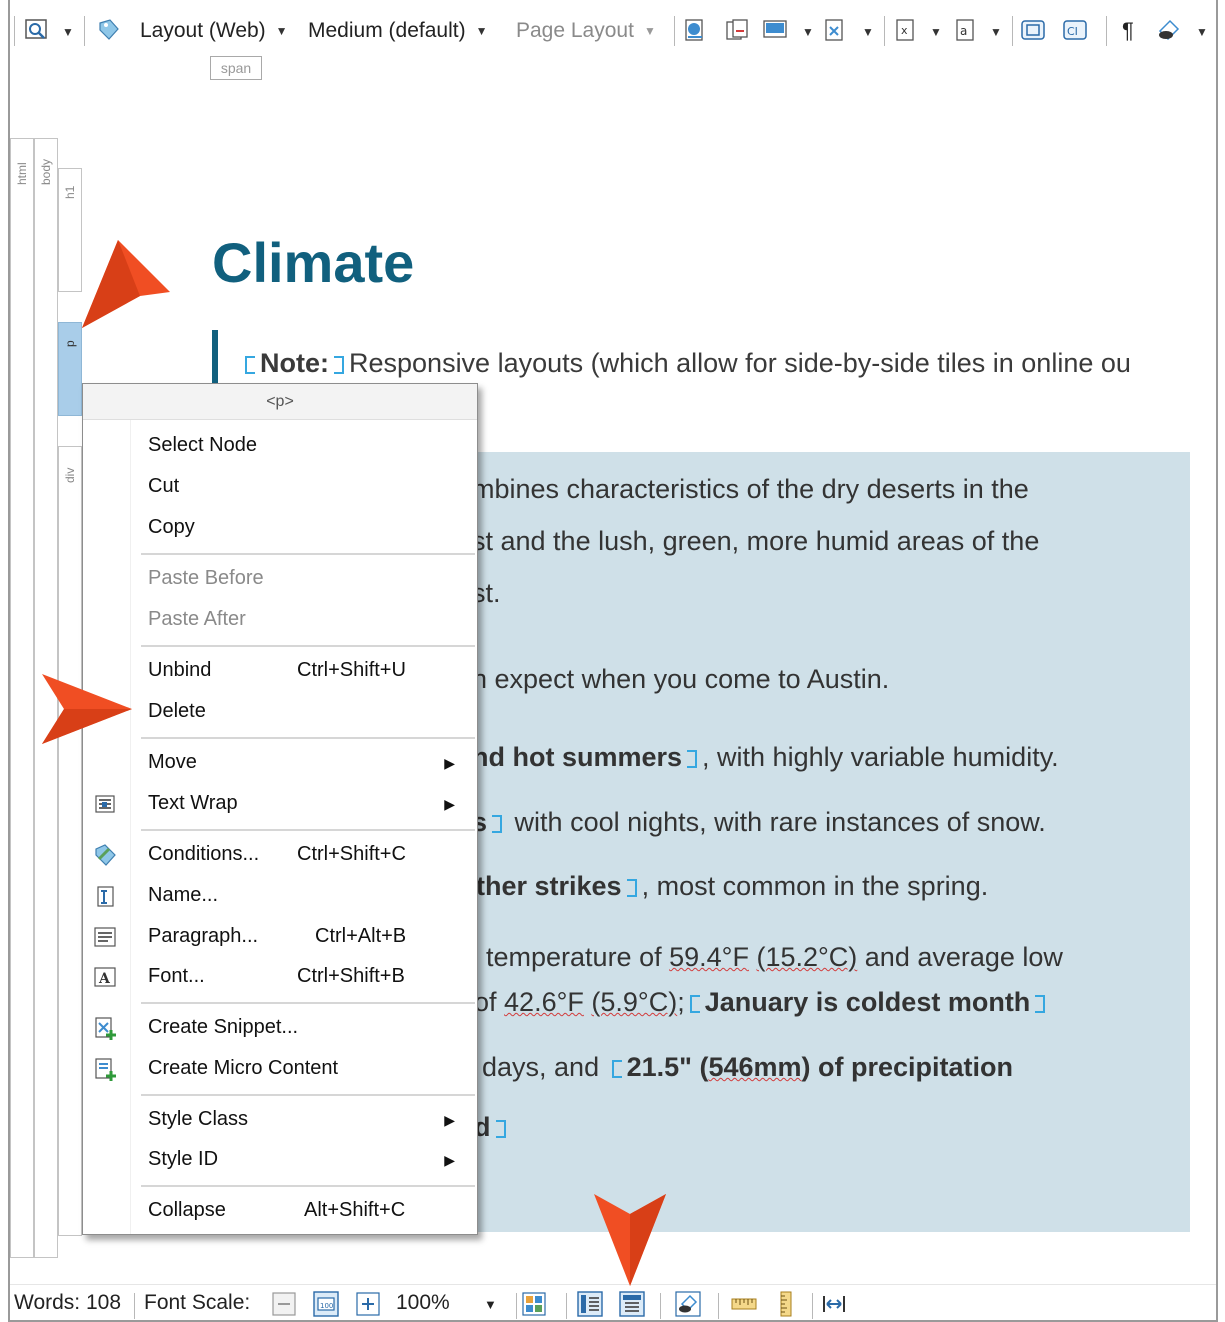  What do you see at coordinates (183, 1159) in the screenshot?
I see `menu-item-label: Style ID` at bounding box center [183, 1159].